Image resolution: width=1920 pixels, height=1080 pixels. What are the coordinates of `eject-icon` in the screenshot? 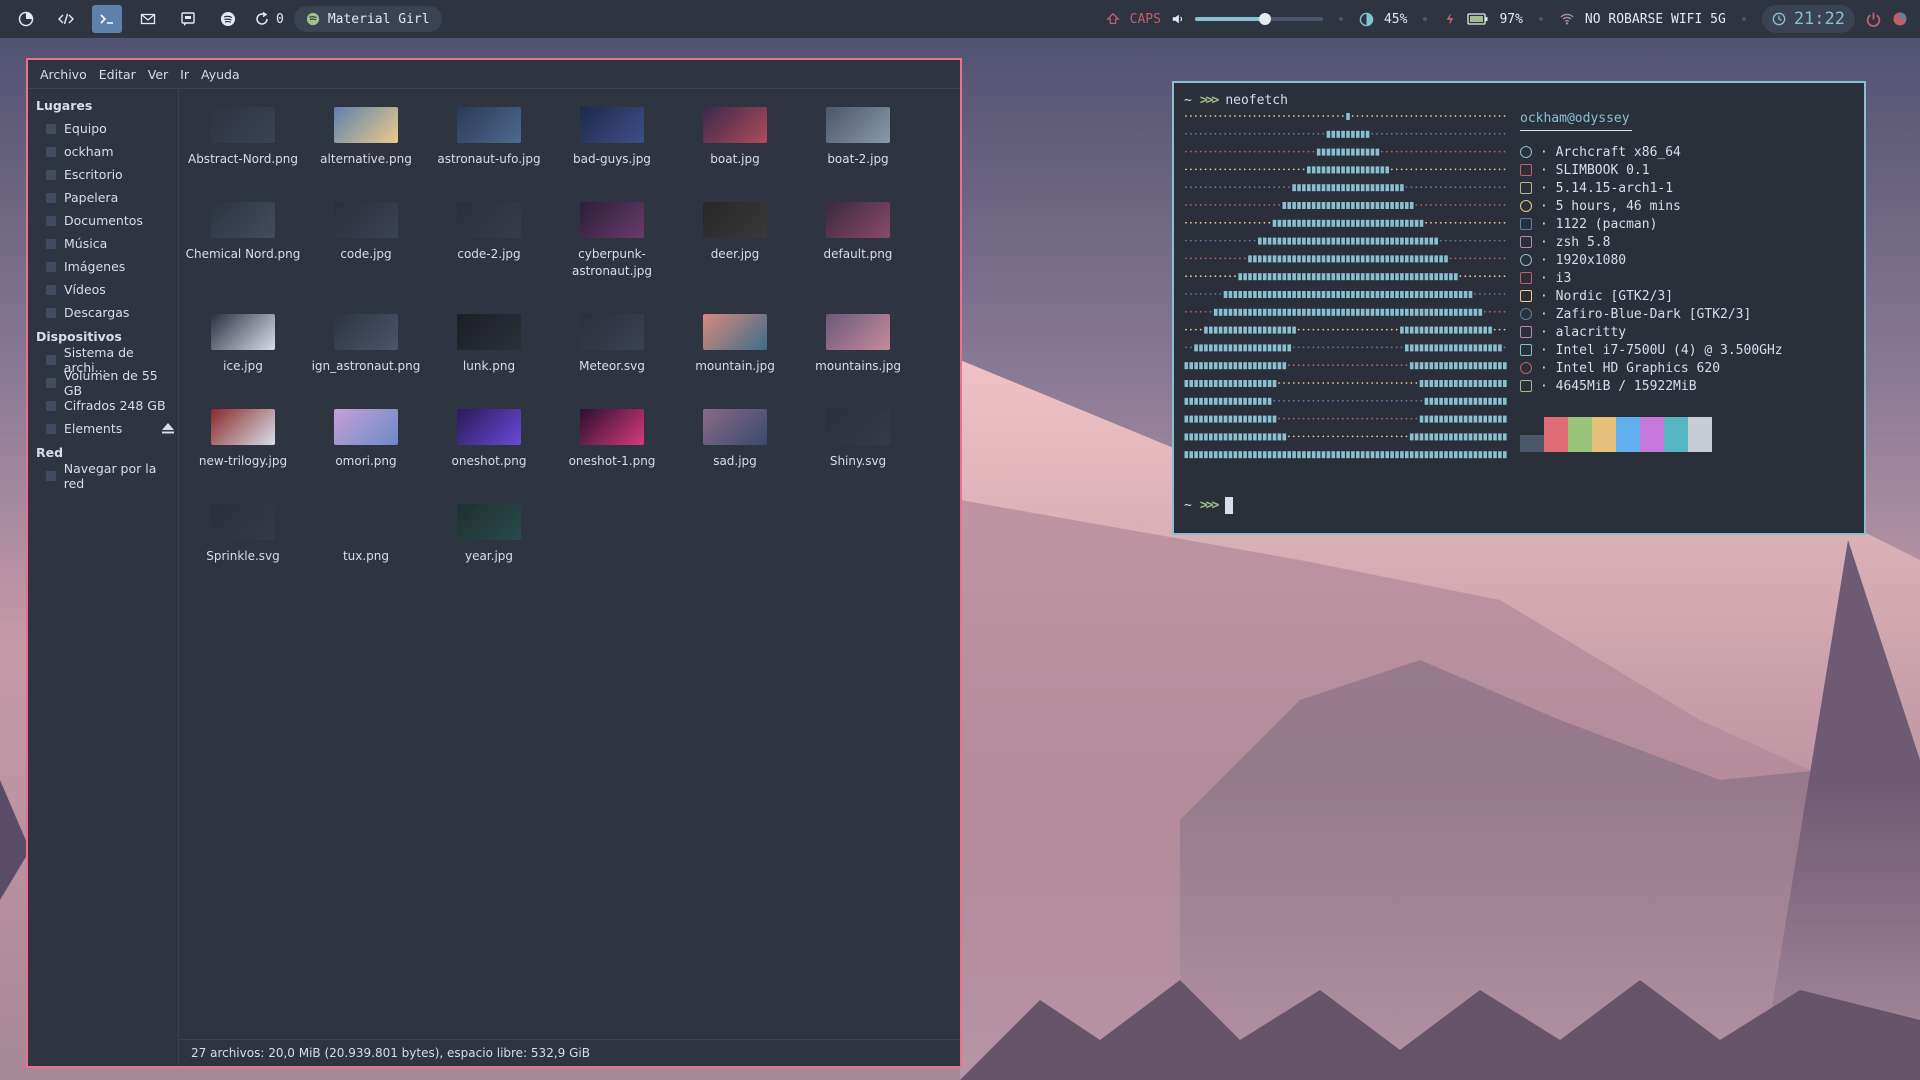 It's located at (168, 428).